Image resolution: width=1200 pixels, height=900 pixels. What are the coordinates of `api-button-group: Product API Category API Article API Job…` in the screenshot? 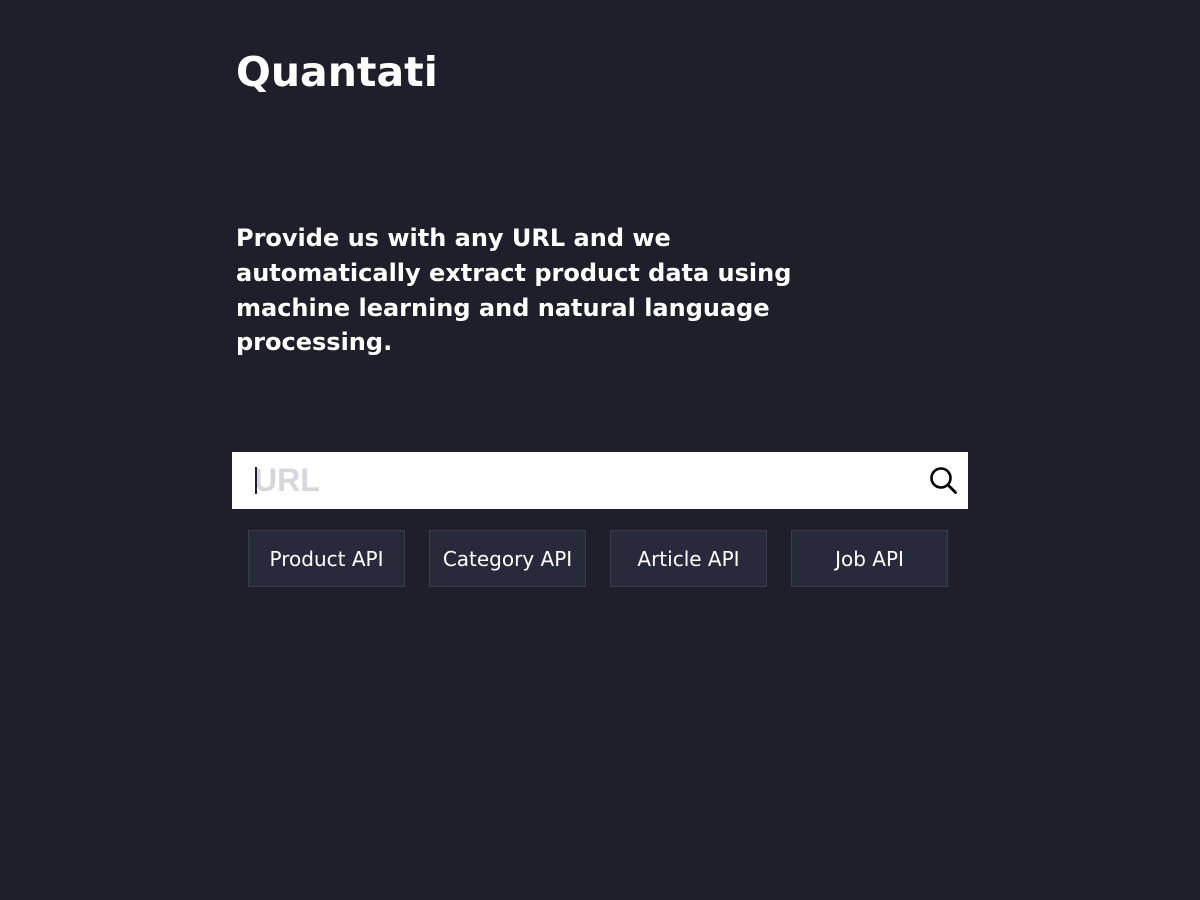 It's located at (598, 558).